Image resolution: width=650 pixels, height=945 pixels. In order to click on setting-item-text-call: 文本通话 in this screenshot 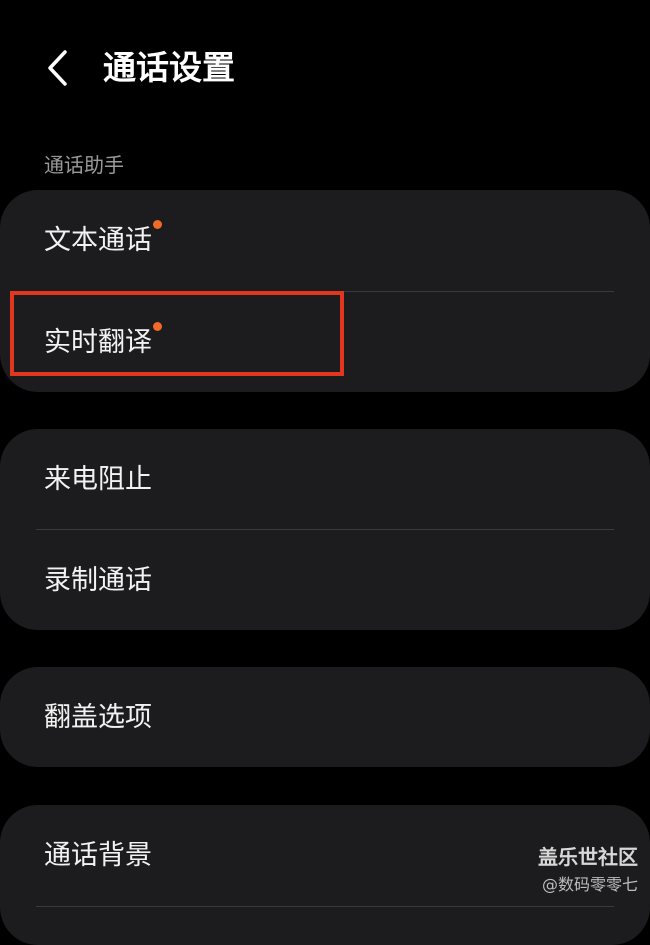, I will do `click(325, 240)`.